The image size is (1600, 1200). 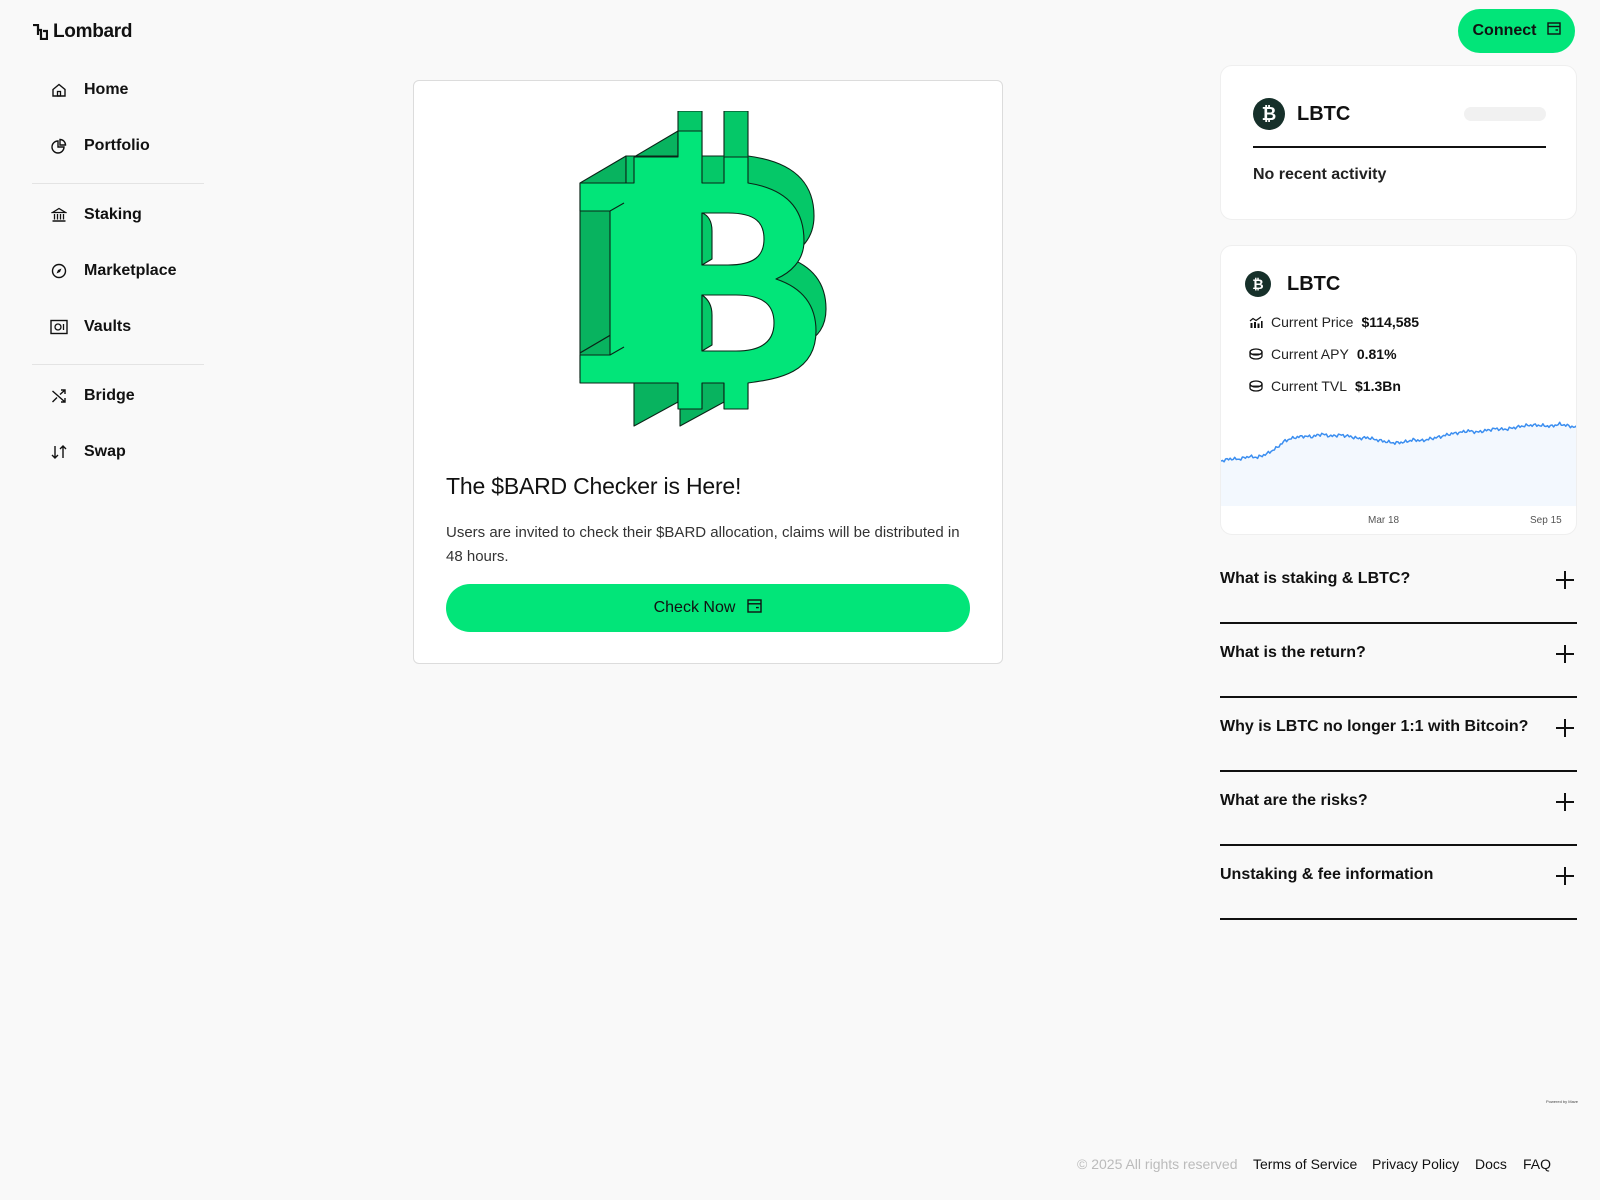 What do you see at coordinates (108, 326) in the screenshot?
I see `sidebar-item-label: Vaults` at bounding box center [108, 326].